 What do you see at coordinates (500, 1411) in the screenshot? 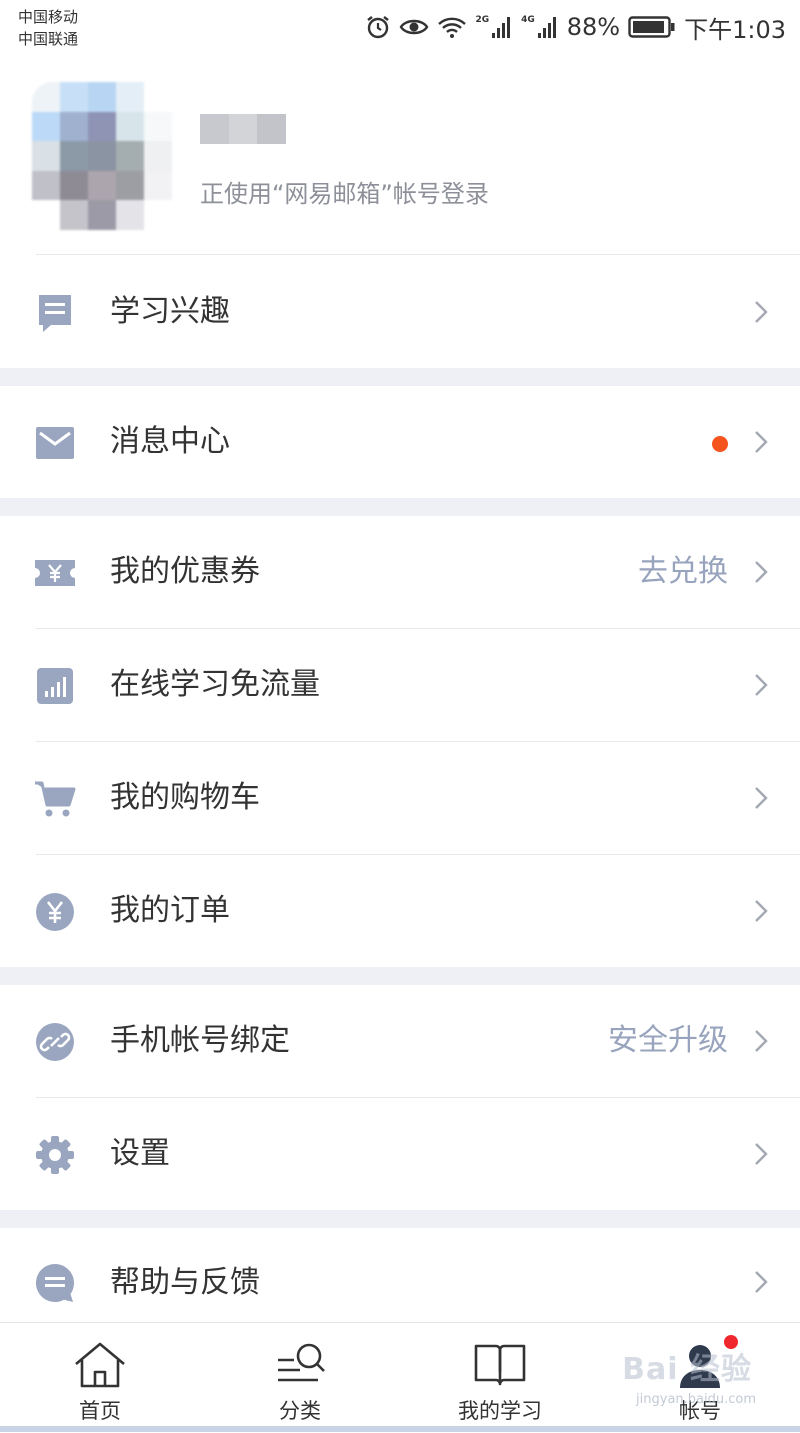
I see `tab-label: 我的学习` at bounding box center [500, 1411].